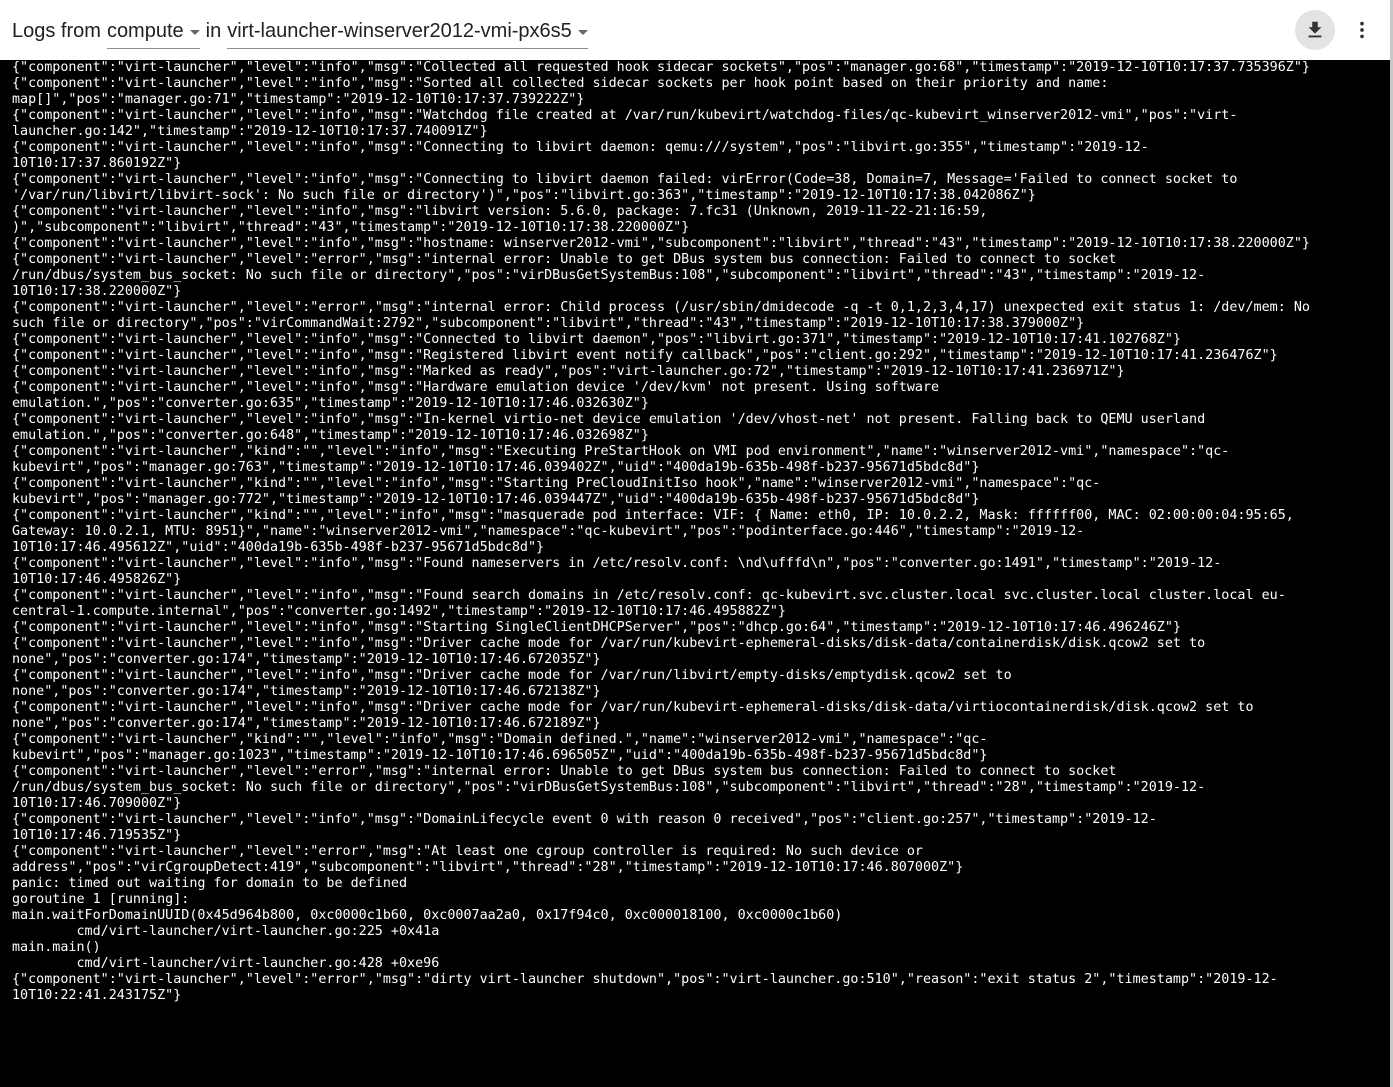 This screenshot has width=1393, height=1087. I want to click on container-select-value: compute, so click(145, 31).